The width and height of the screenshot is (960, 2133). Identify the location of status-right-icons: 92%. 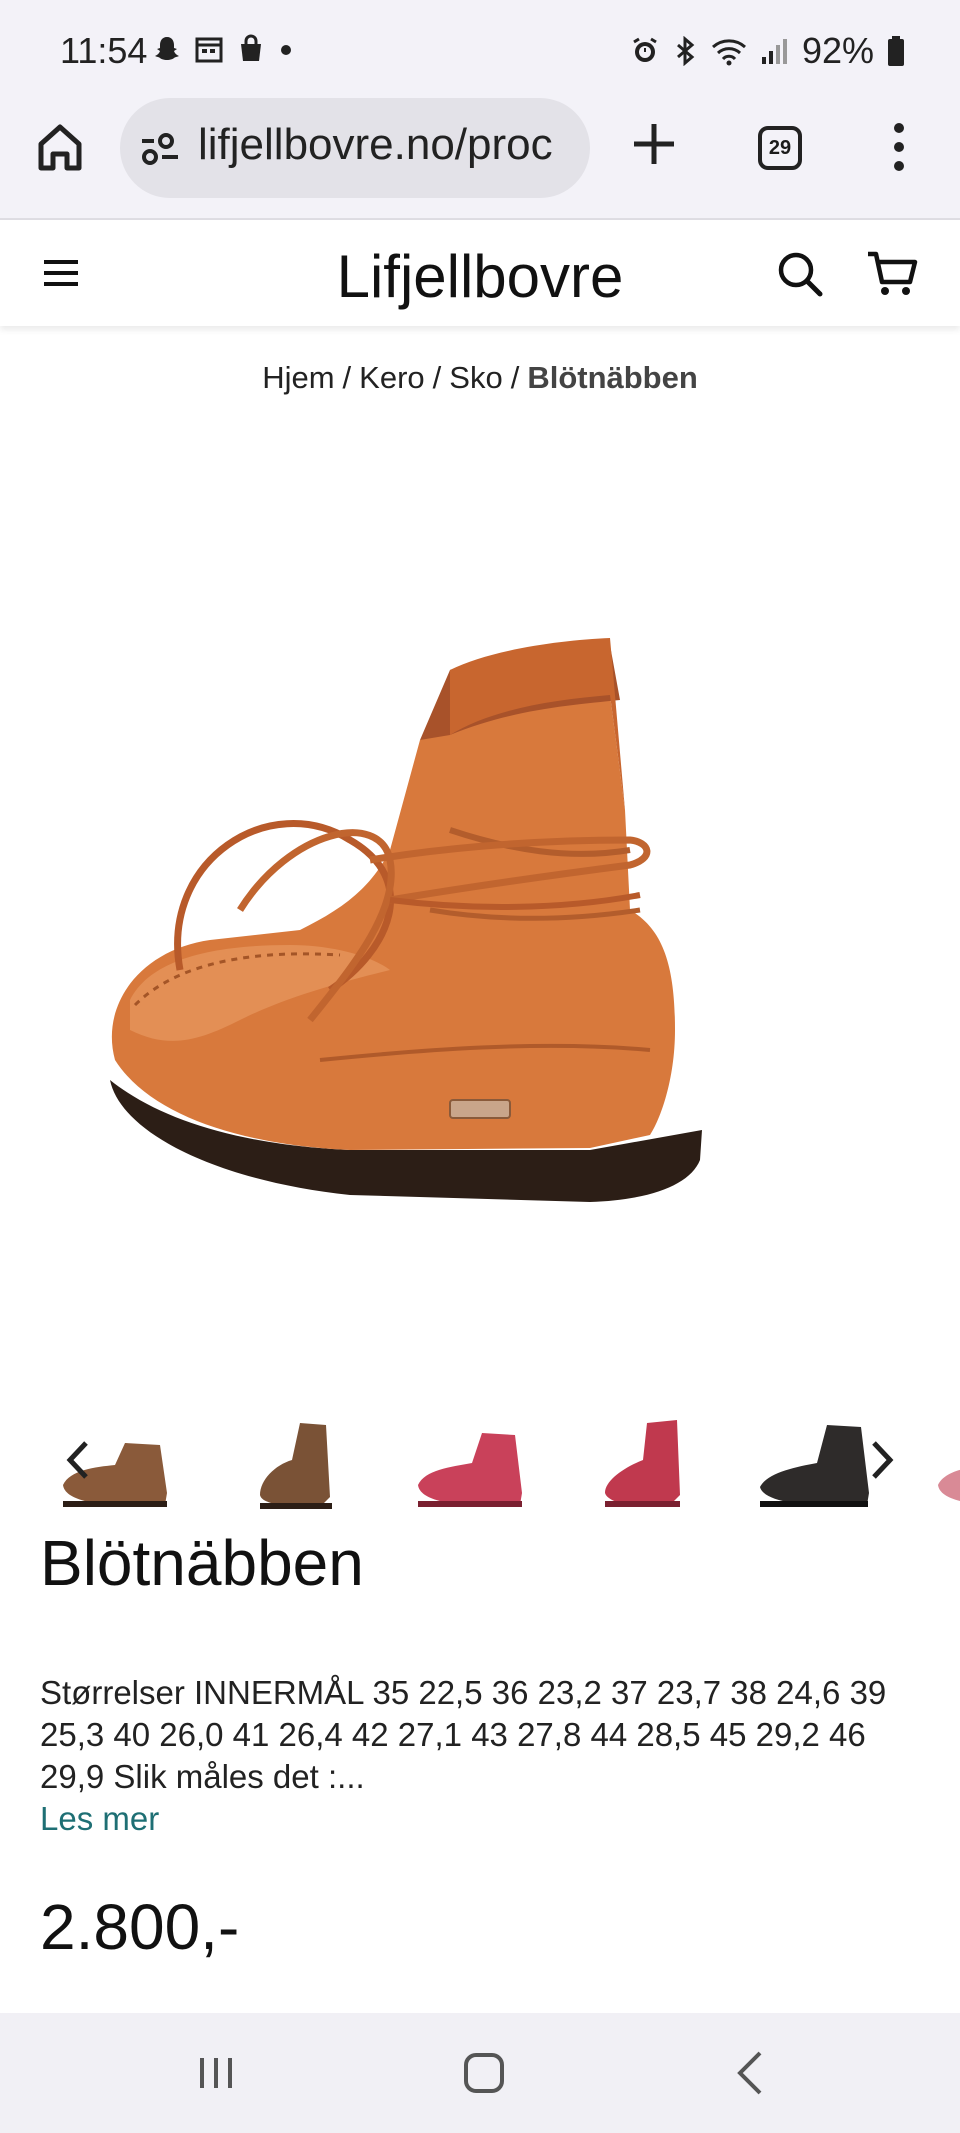
(768, 51).